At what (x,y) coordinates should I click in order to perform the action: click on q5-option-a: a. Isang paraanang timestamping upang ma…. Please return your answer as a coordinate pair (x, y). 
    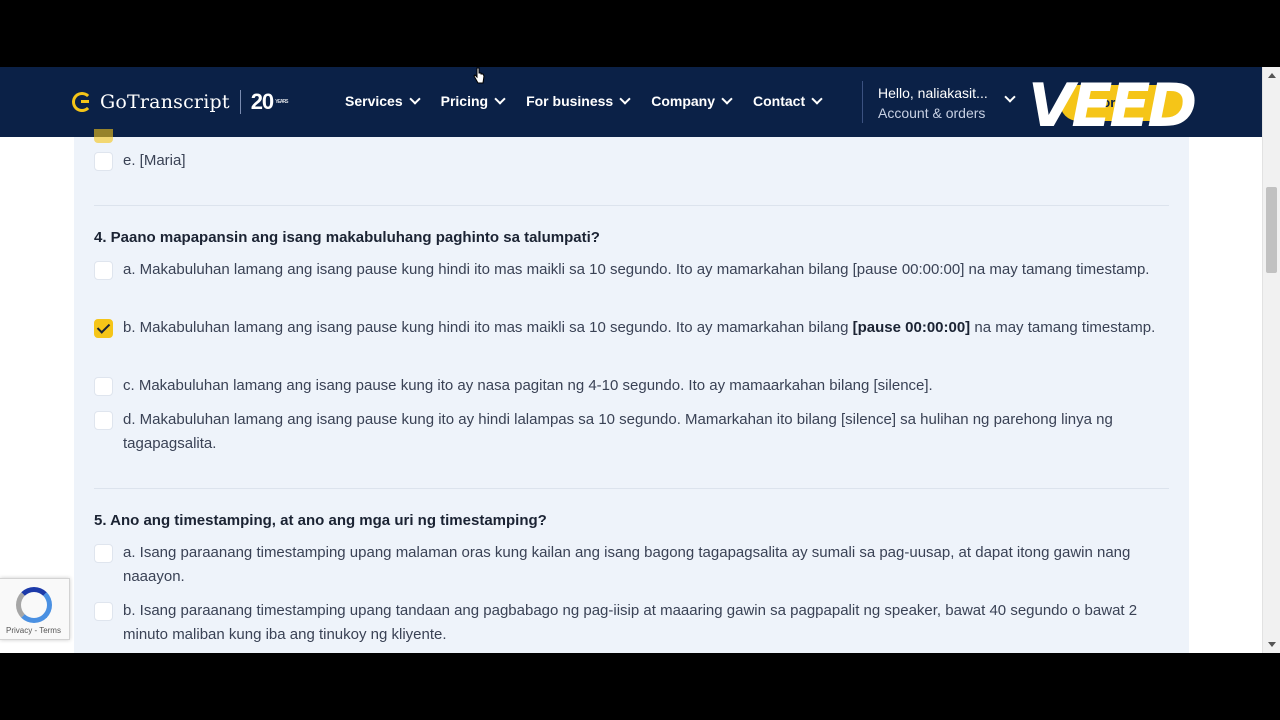
    Looking at the image, I should click on (634, 566).